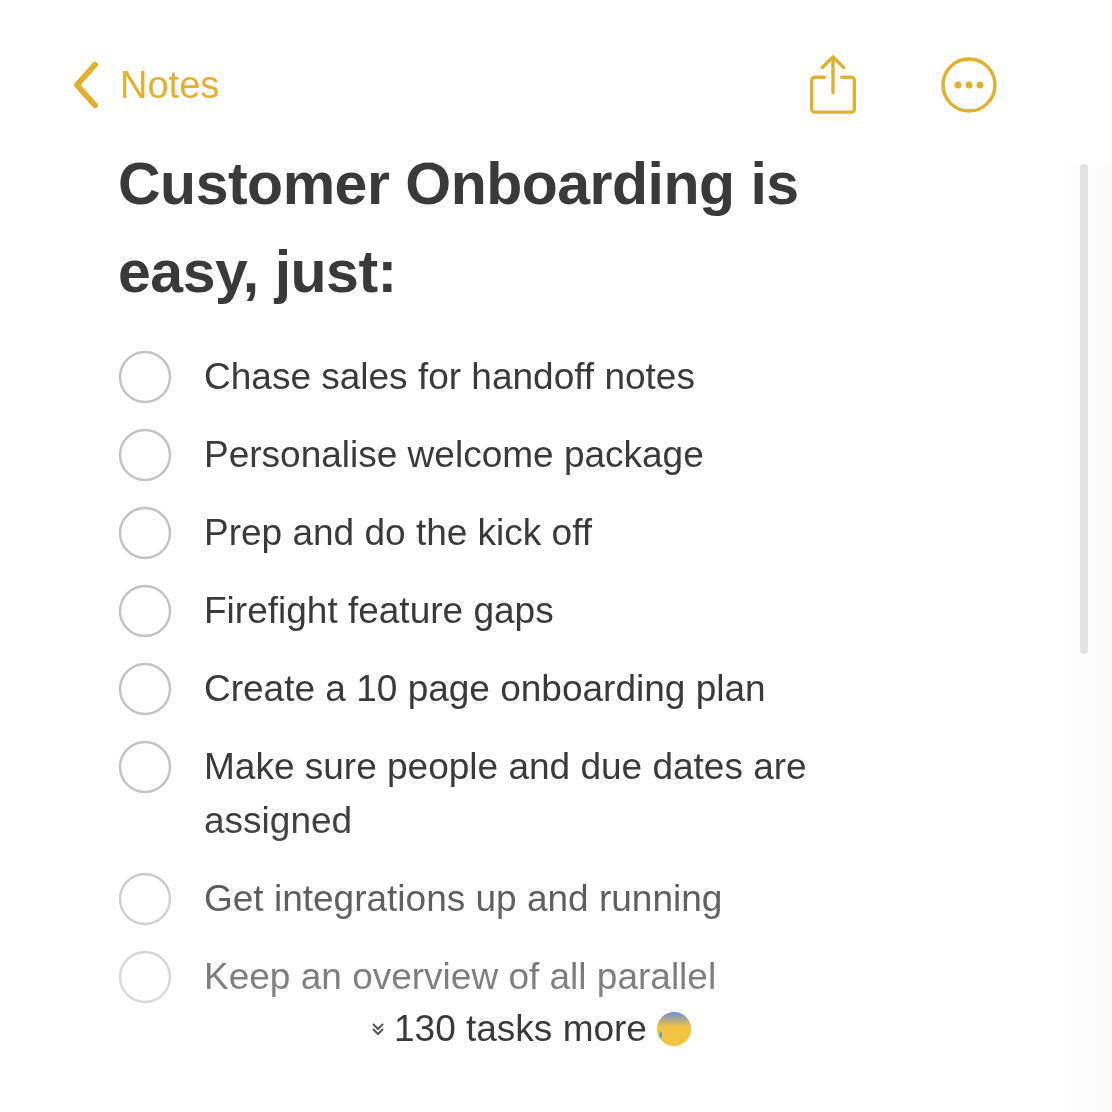 This screenshot has height=1112, width=1112. Describe the element at coordinates (459, 228) in the screenshot. I see `note-title: Customer Onboarding is easy, just:` at that location.